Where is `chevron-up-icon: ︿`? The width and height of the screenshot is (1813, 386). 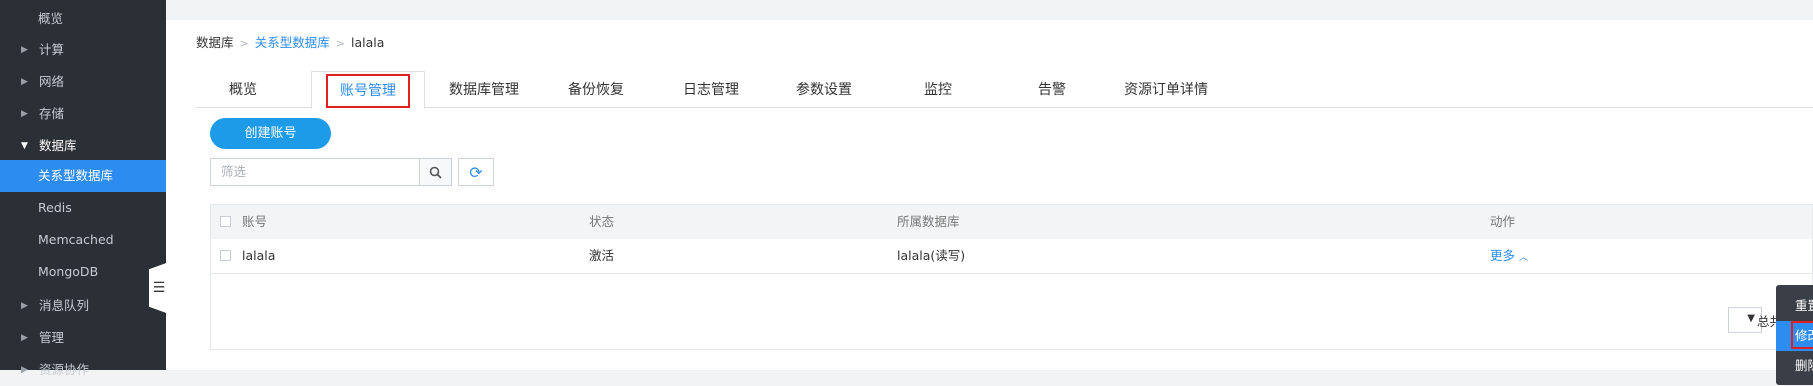
chevron-up-icon: ︿ is located at coordinates (1524, 258).